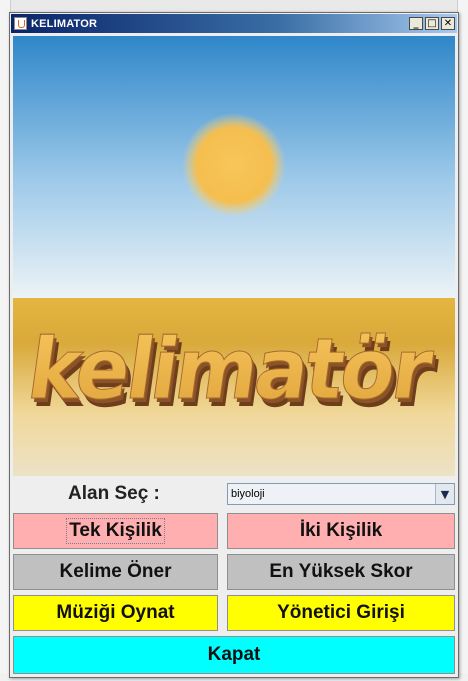 Image resolution: width=468 pixels, height=681 pixels. I want to click on logo-text: kelimatör, so click(230, 369).